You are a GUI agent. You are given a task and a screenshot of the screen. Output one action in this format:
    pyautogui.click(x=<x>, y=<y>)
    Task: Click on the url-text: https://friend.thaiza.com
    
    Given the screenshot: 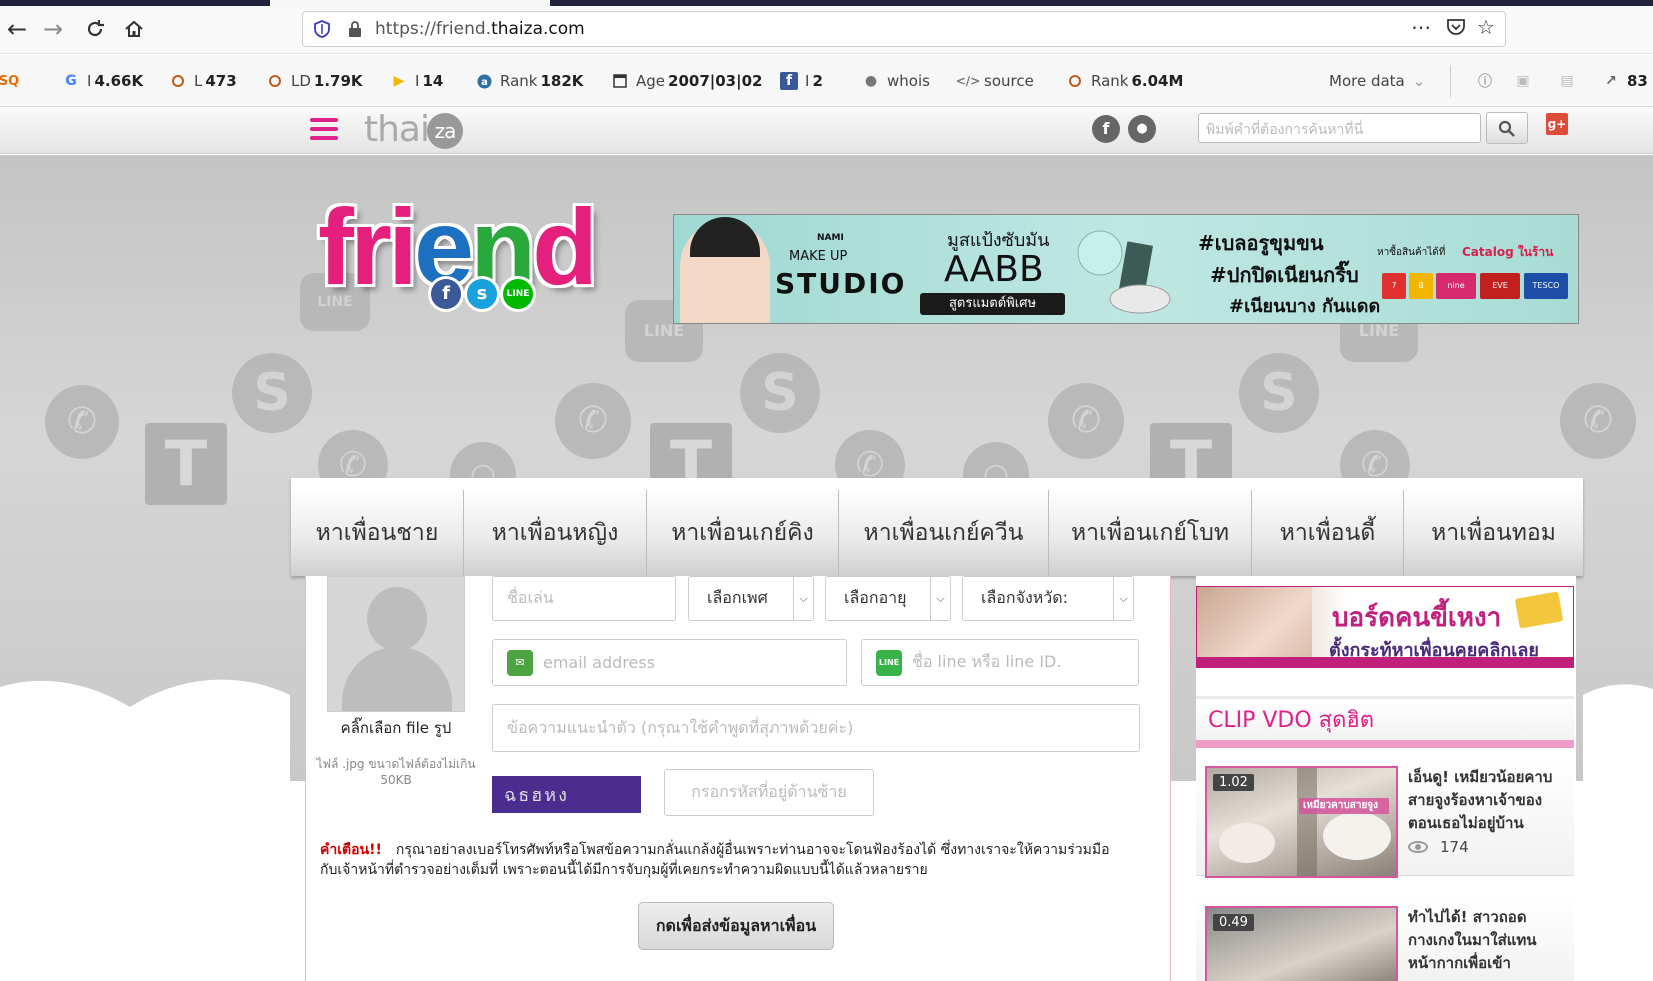 What is the action you would take?
    pyautogui.click(x=480, y=29)
    